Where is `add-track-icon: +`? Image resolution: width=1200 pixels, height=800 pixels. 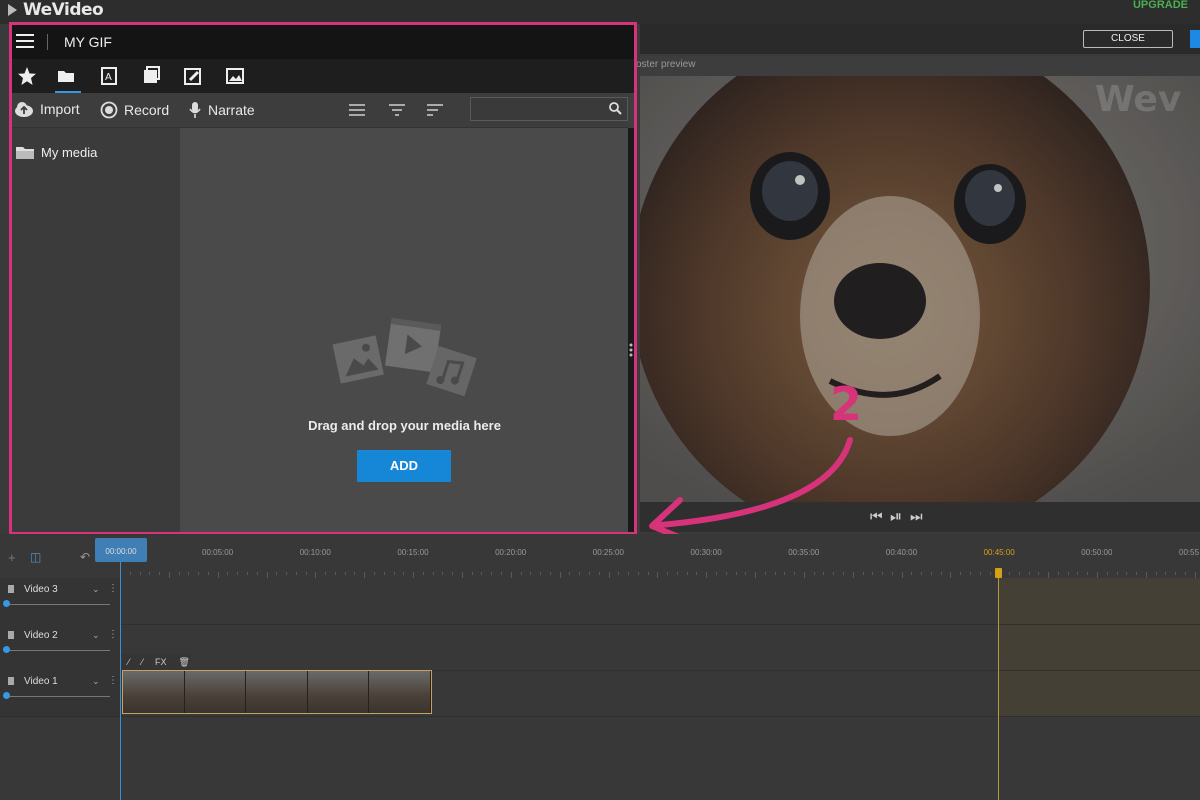 add-track-icon: + is located at coordinates (12, 557).